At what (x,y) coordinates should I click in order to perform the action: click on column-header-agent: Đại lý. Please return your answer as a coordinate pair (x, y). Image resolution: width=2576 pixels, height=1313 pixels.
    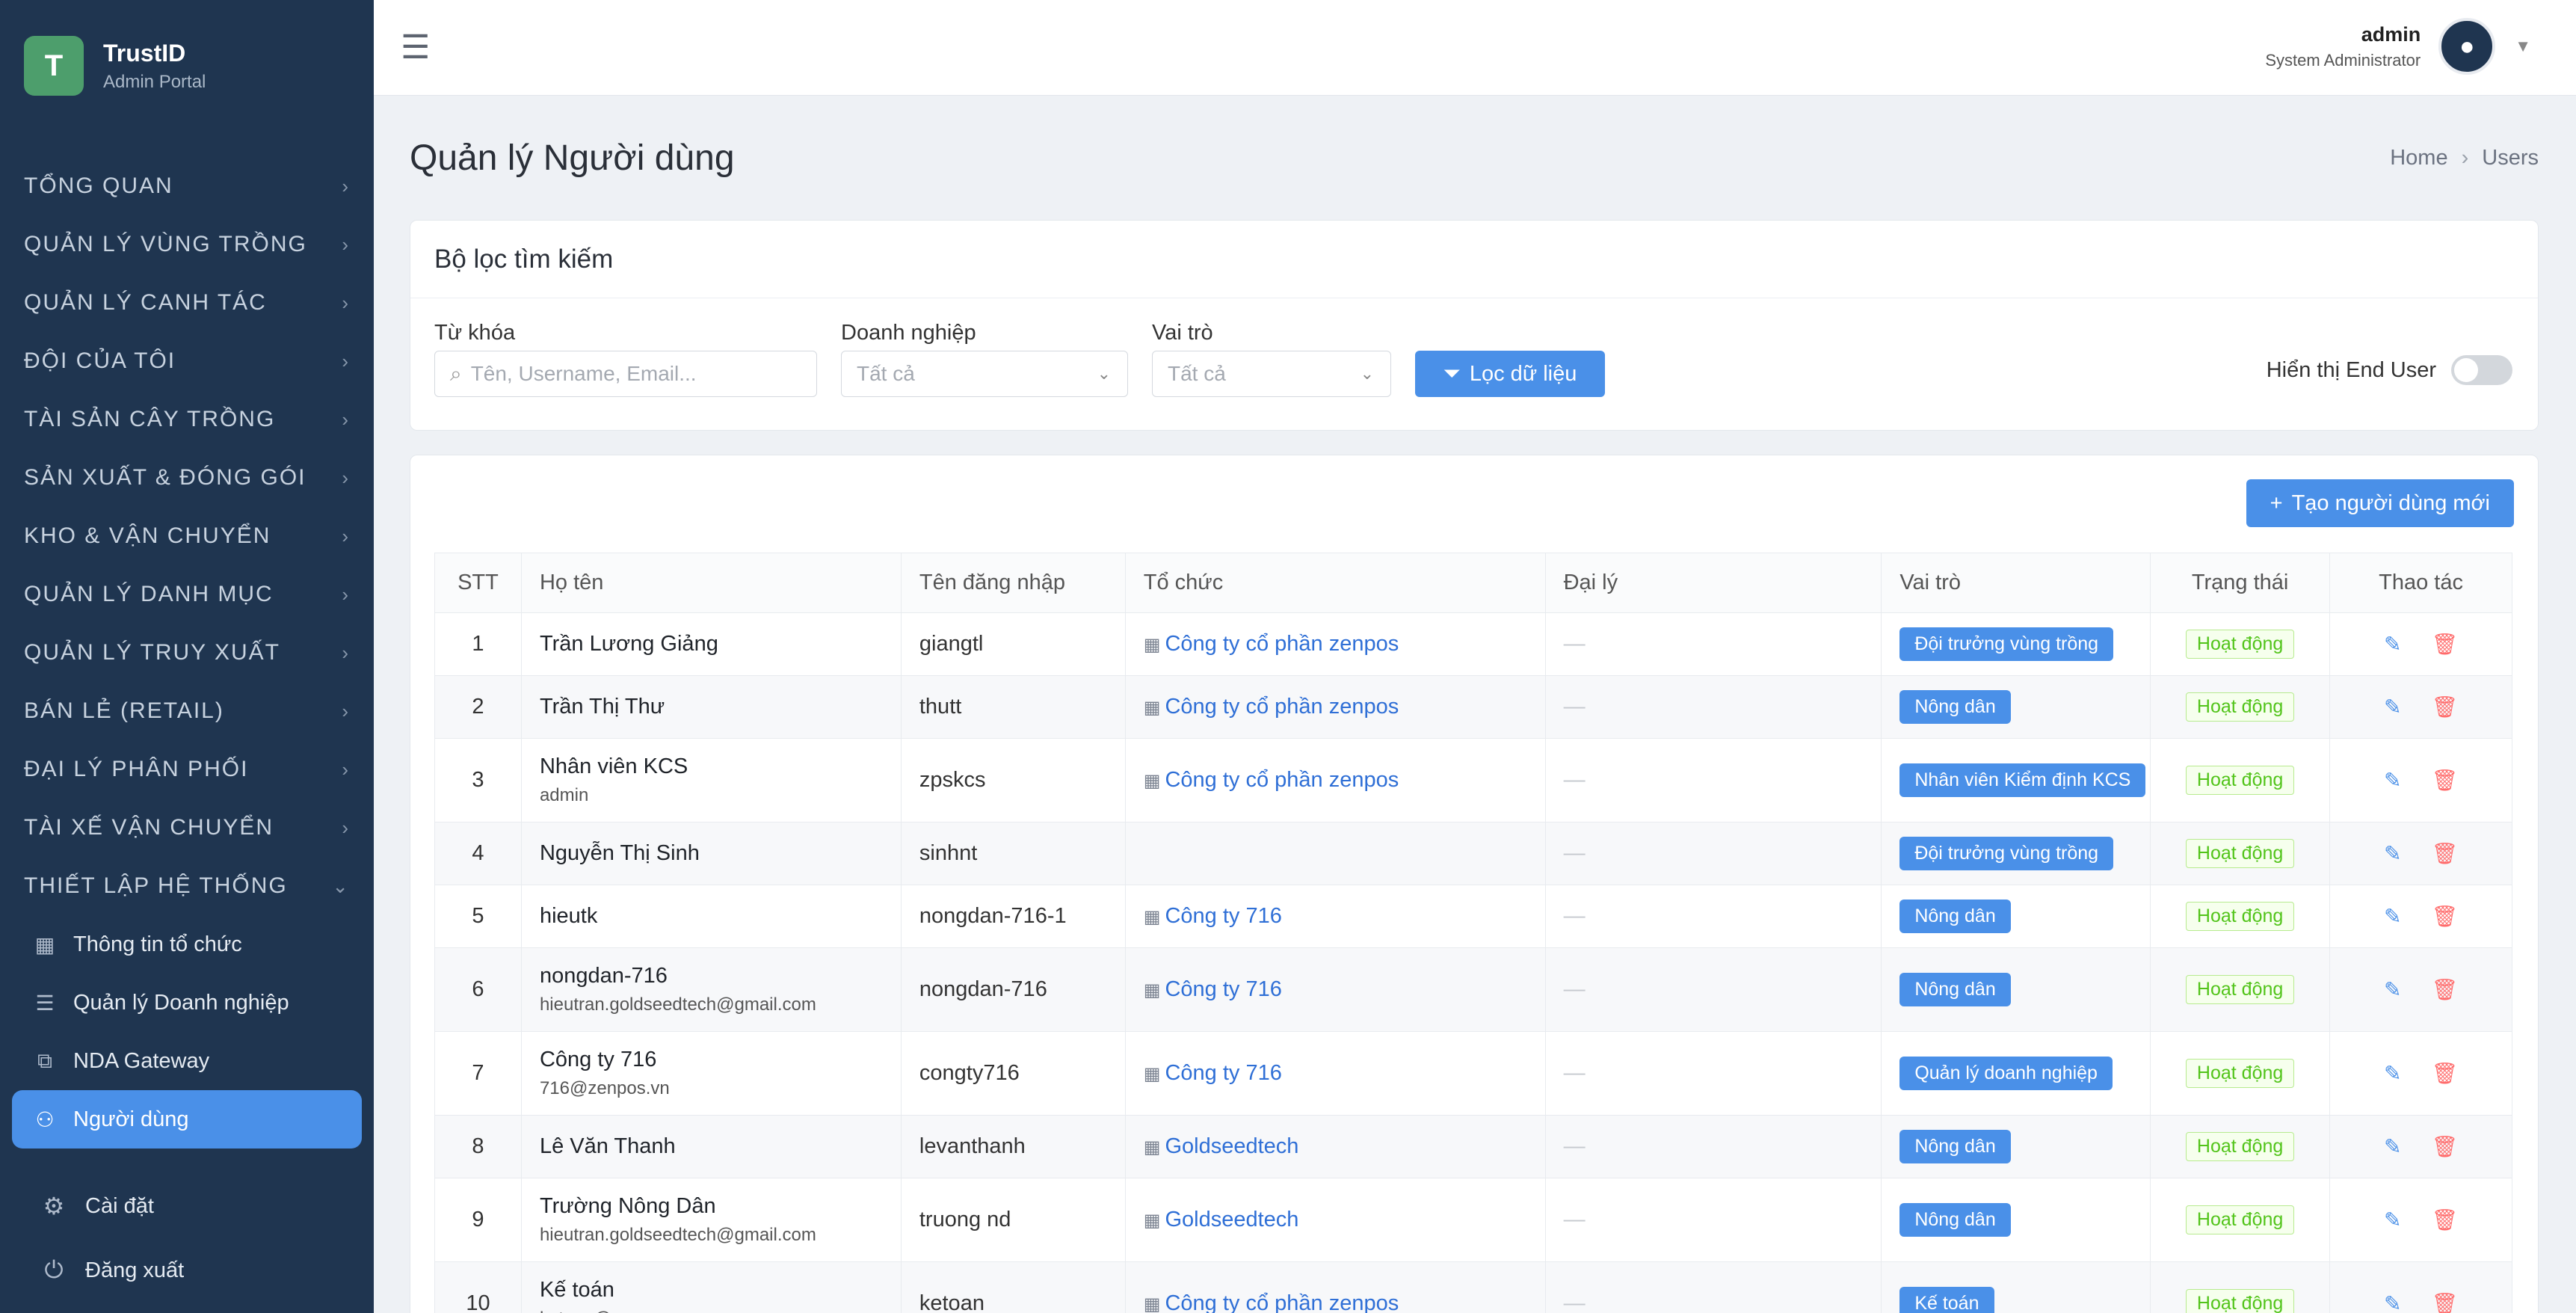
    Looking at the image, I should click on (1713, 583).